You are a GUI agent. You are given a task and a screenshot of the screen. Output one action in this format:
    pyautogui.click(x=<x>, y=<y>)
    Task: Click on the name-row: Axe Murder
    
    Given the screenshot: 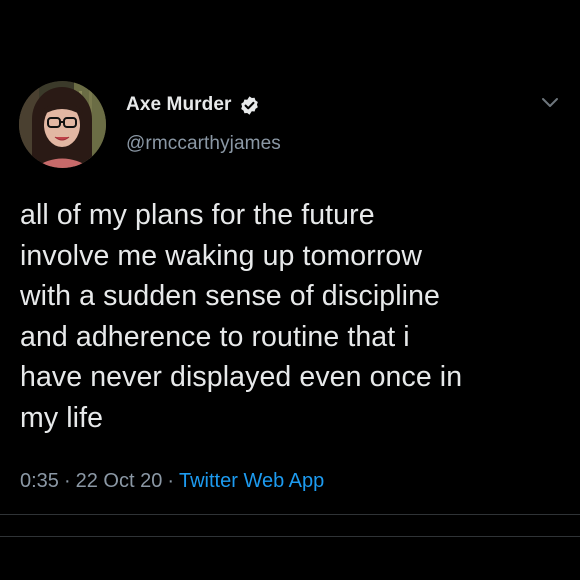 What is the action you would take?
    pyautogui.click(x=193, y=105)
    